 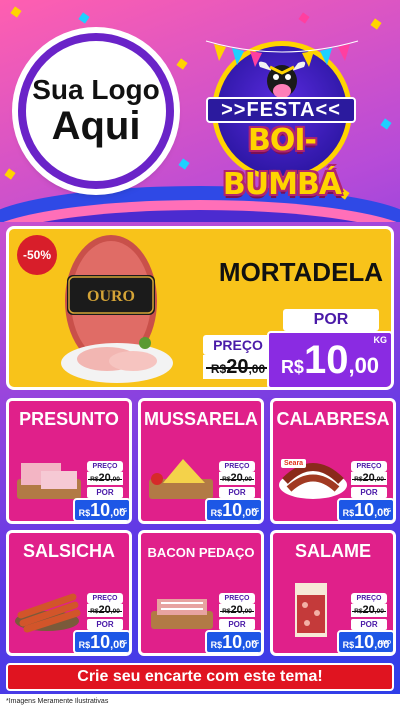 I want to click on product-name: SALAME, so click(x=333, y=551).